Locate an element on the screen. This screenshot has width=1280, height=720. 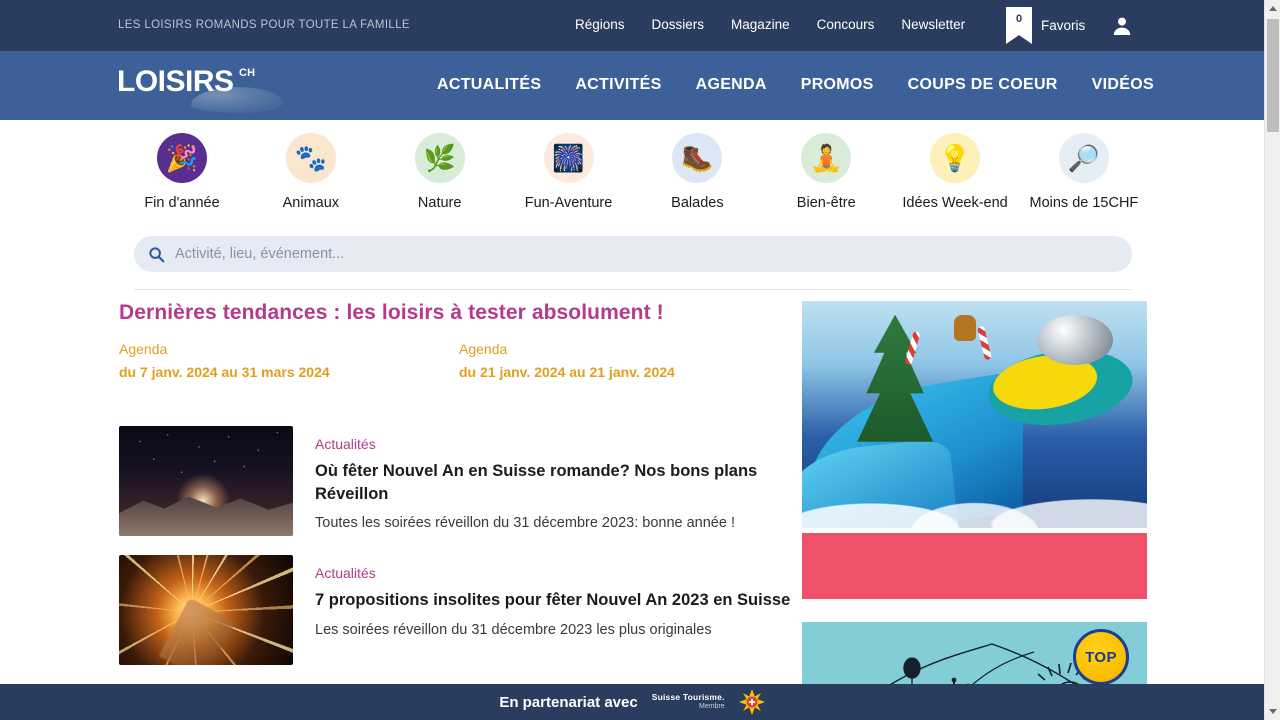
topnav-item-regions: Régions is located at coordinates (600, 24).